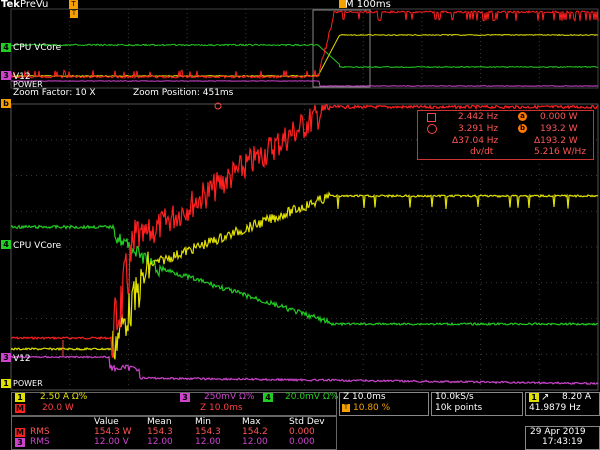 This screenshot has height=450, width=600. Describe the element at coordinates (458, 408) in the screenshot. I see `record-length: 10k points` at that location.